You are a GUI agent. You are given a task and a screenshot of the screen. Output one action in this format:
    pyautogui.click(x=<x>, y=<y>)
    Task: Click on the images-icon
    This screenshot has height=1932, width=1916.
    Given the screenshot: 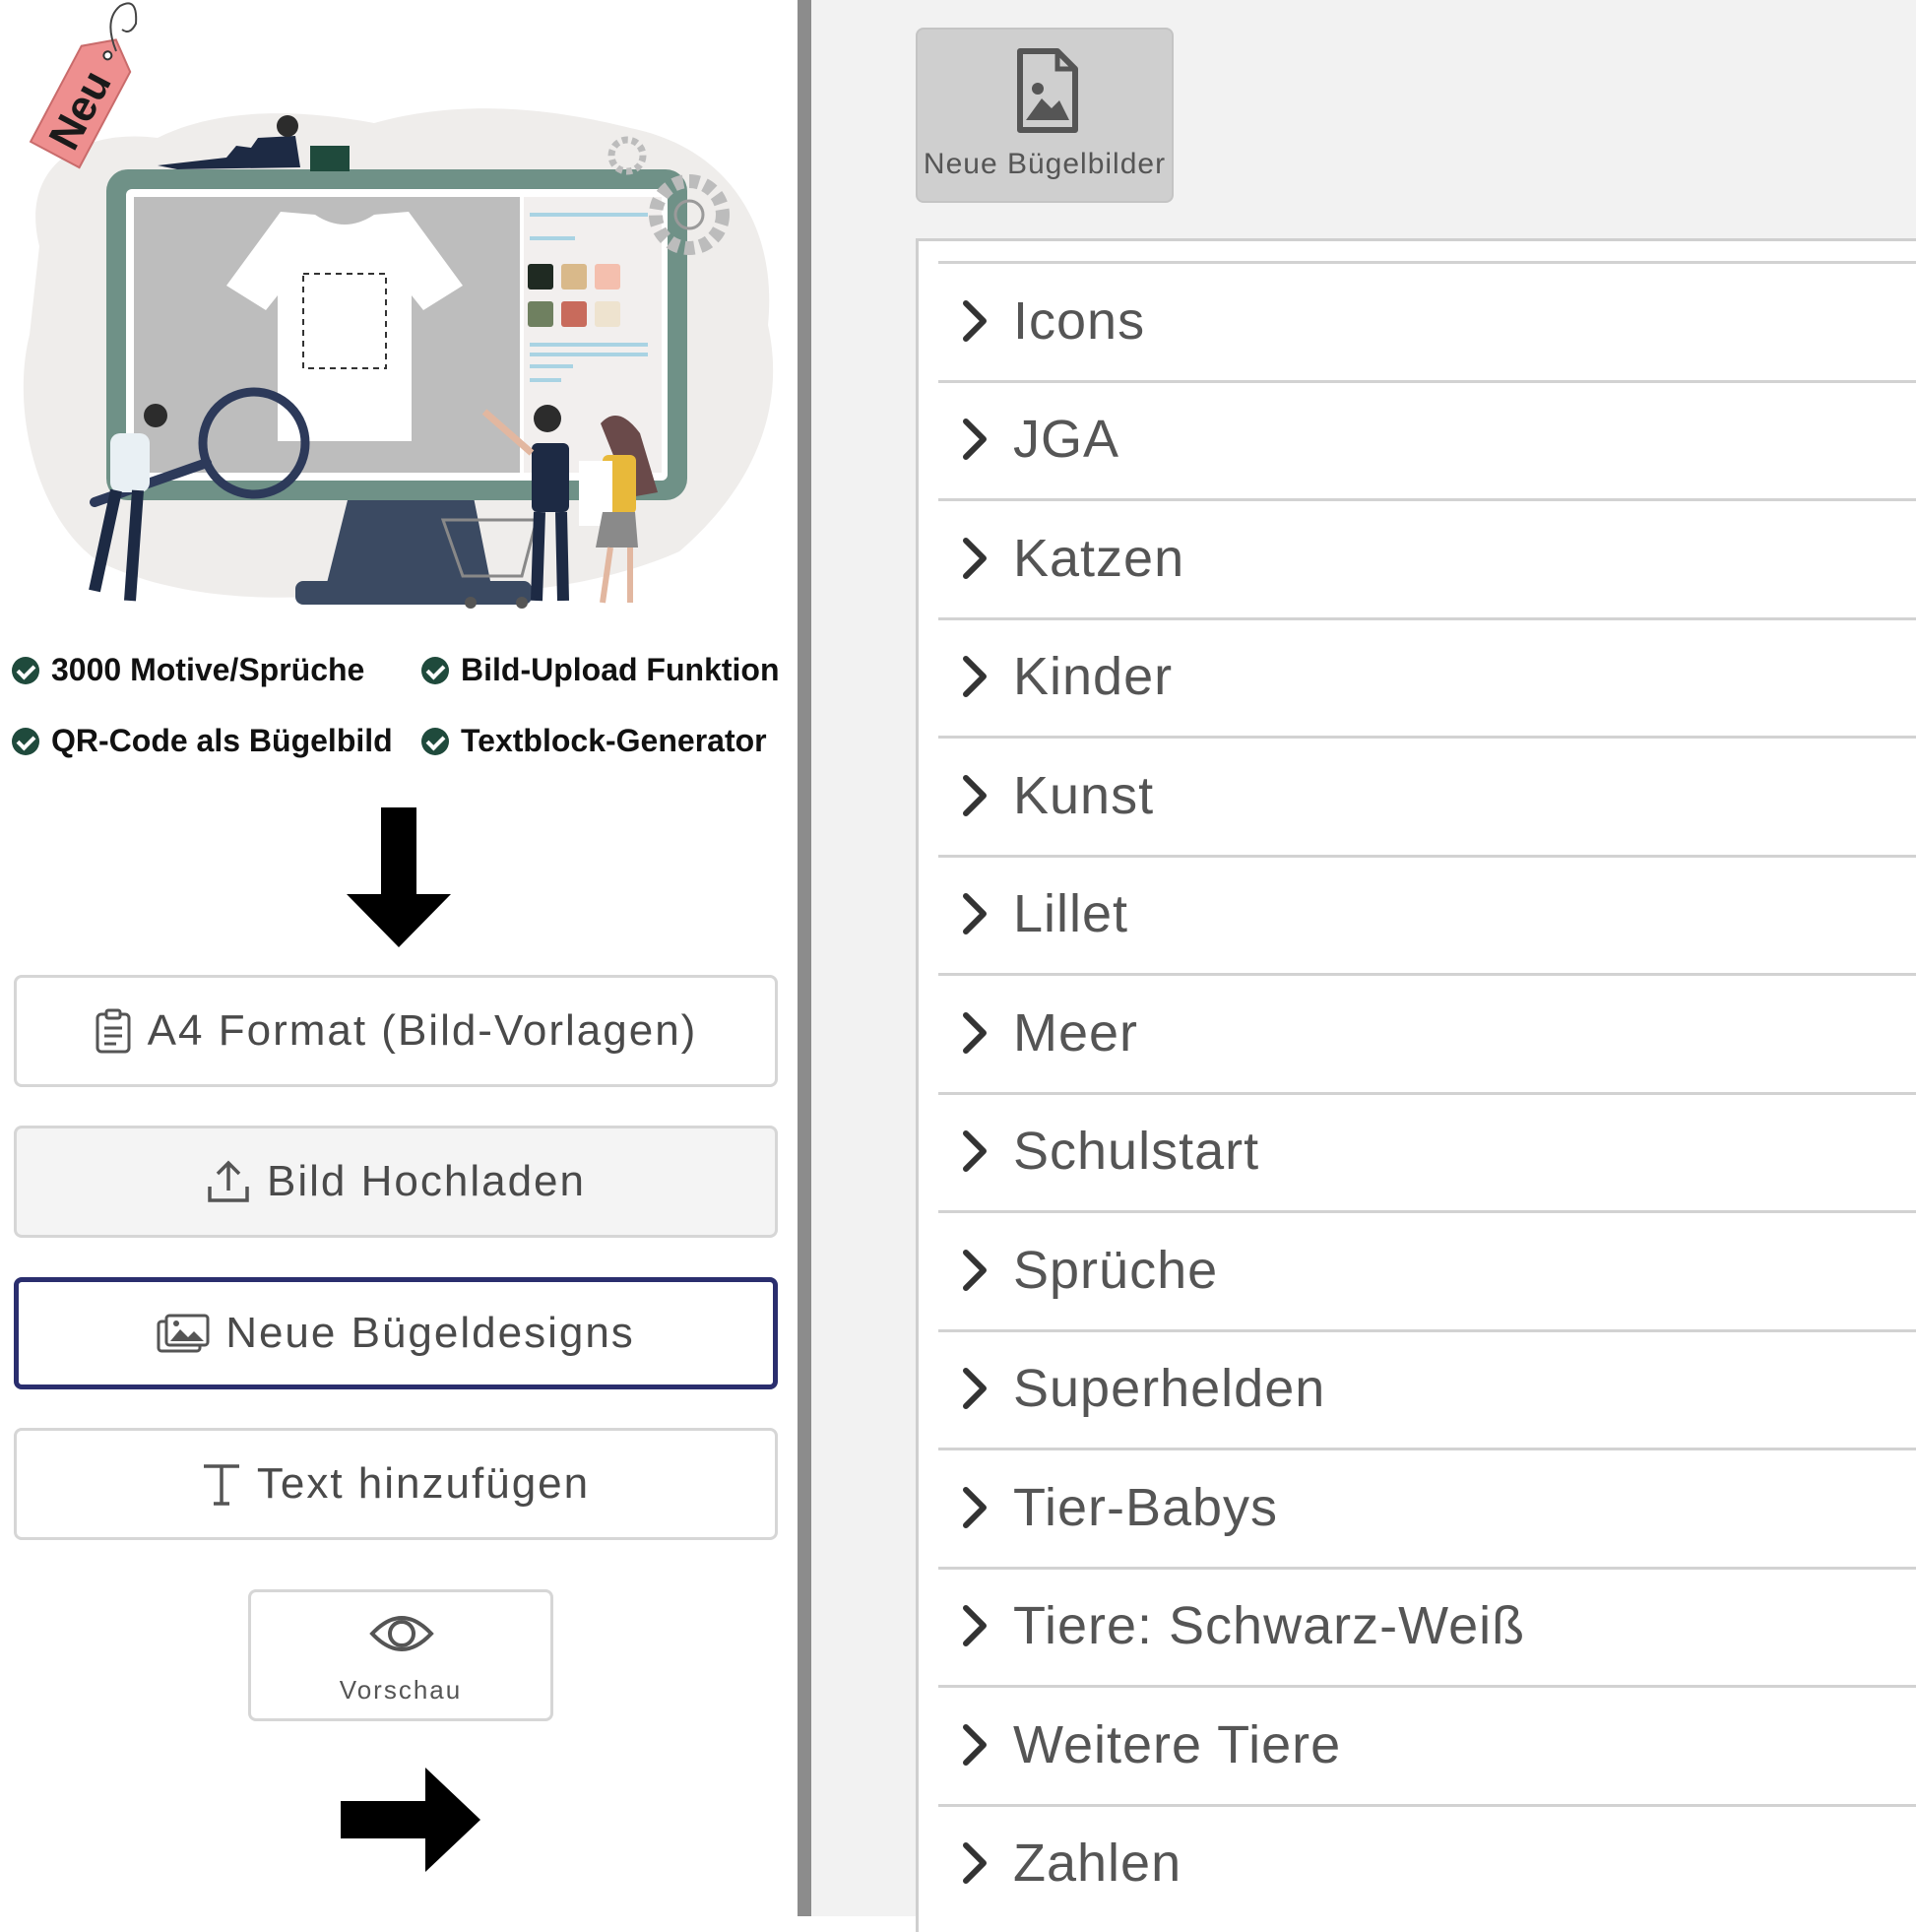 What is the action you would take?
    pyautogui.click(x=184, y=1333)
    